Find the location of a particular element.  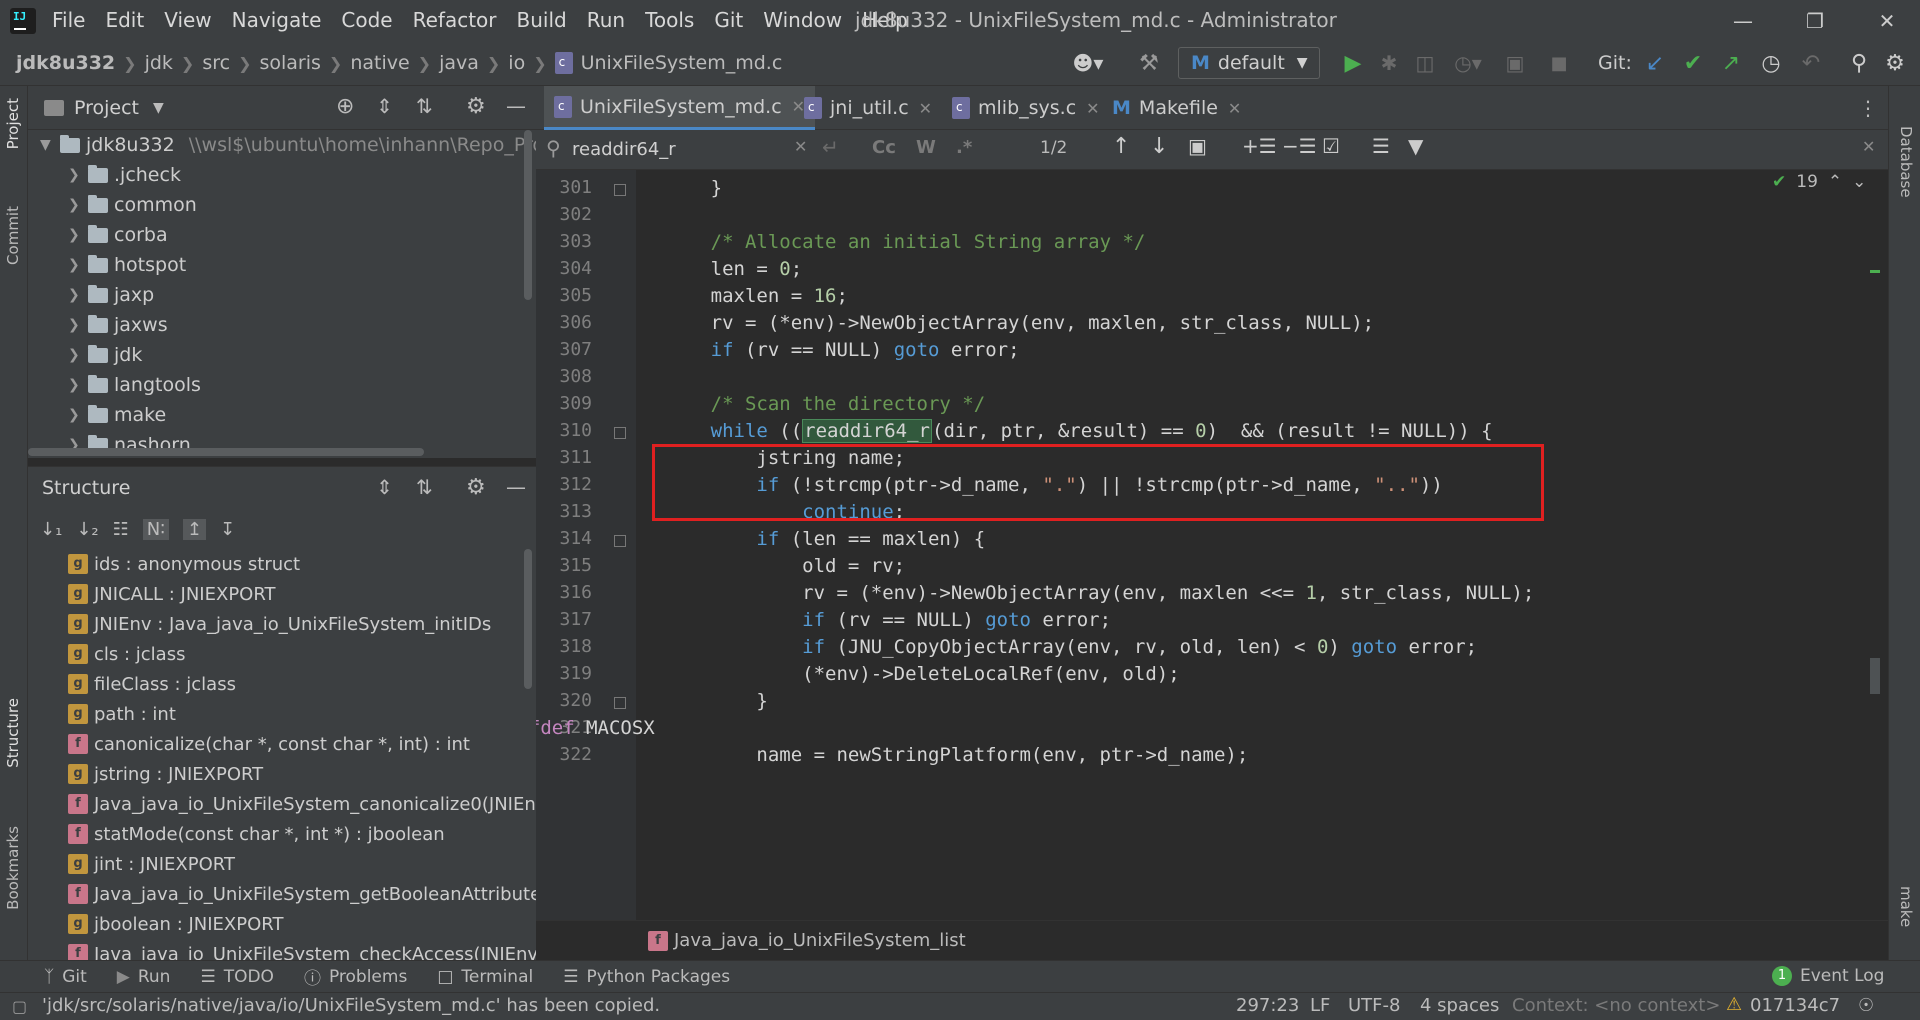

tree-folder-hotspot: ❯ hotspot is located at coordinates (127, 265).